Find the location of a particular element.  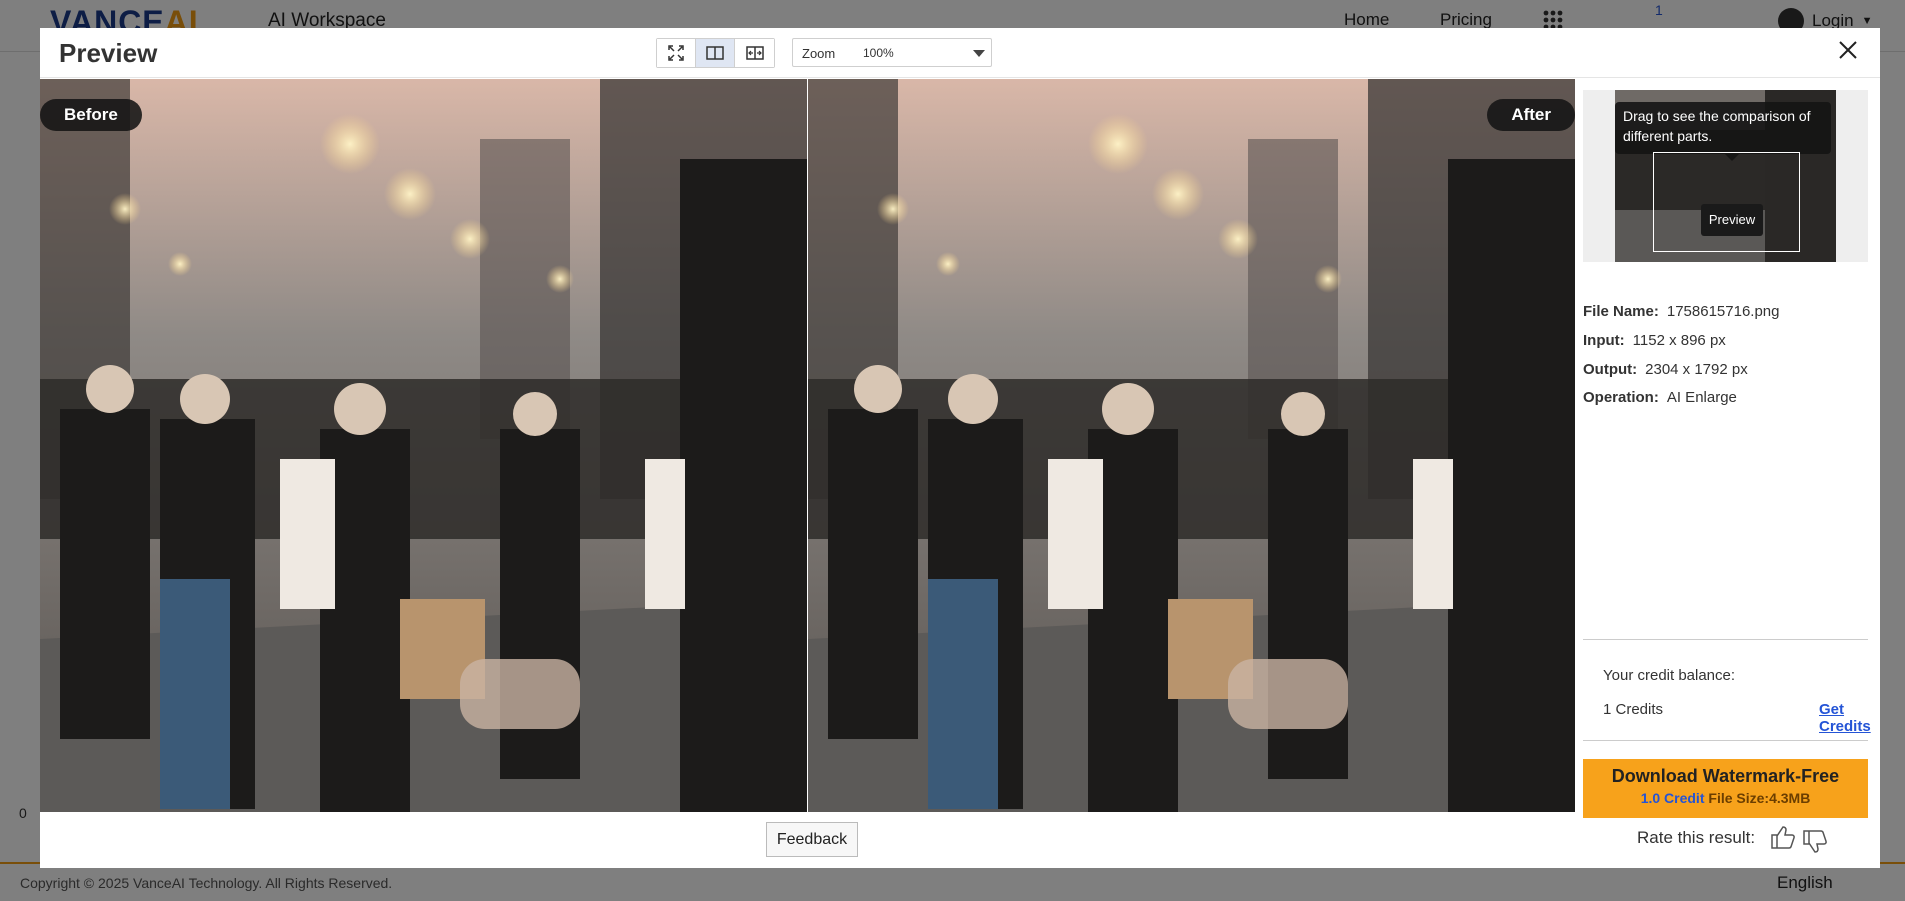

credit-balance-value: 1 Credits is located at coordinates (1633, 709).